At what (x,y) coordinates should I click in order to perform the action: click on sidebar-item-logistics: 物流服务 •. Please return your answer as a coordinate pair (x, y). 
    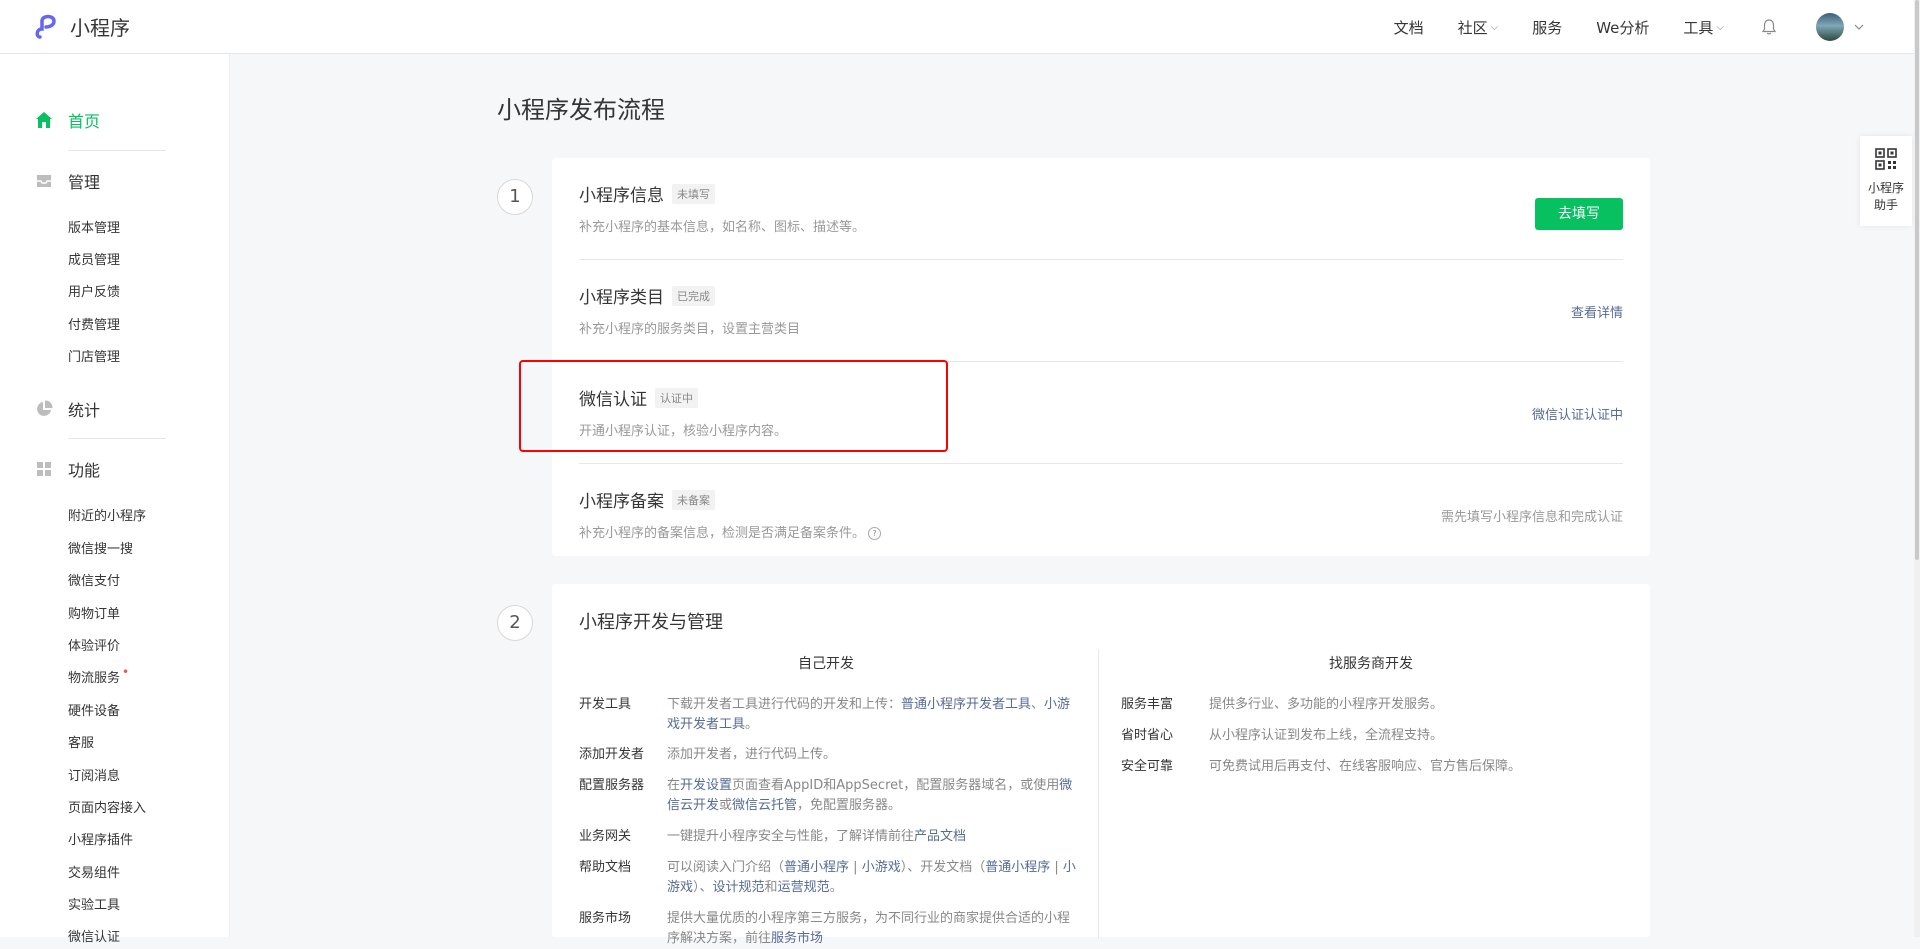
    Looking at the image, I should click on (99, 675).